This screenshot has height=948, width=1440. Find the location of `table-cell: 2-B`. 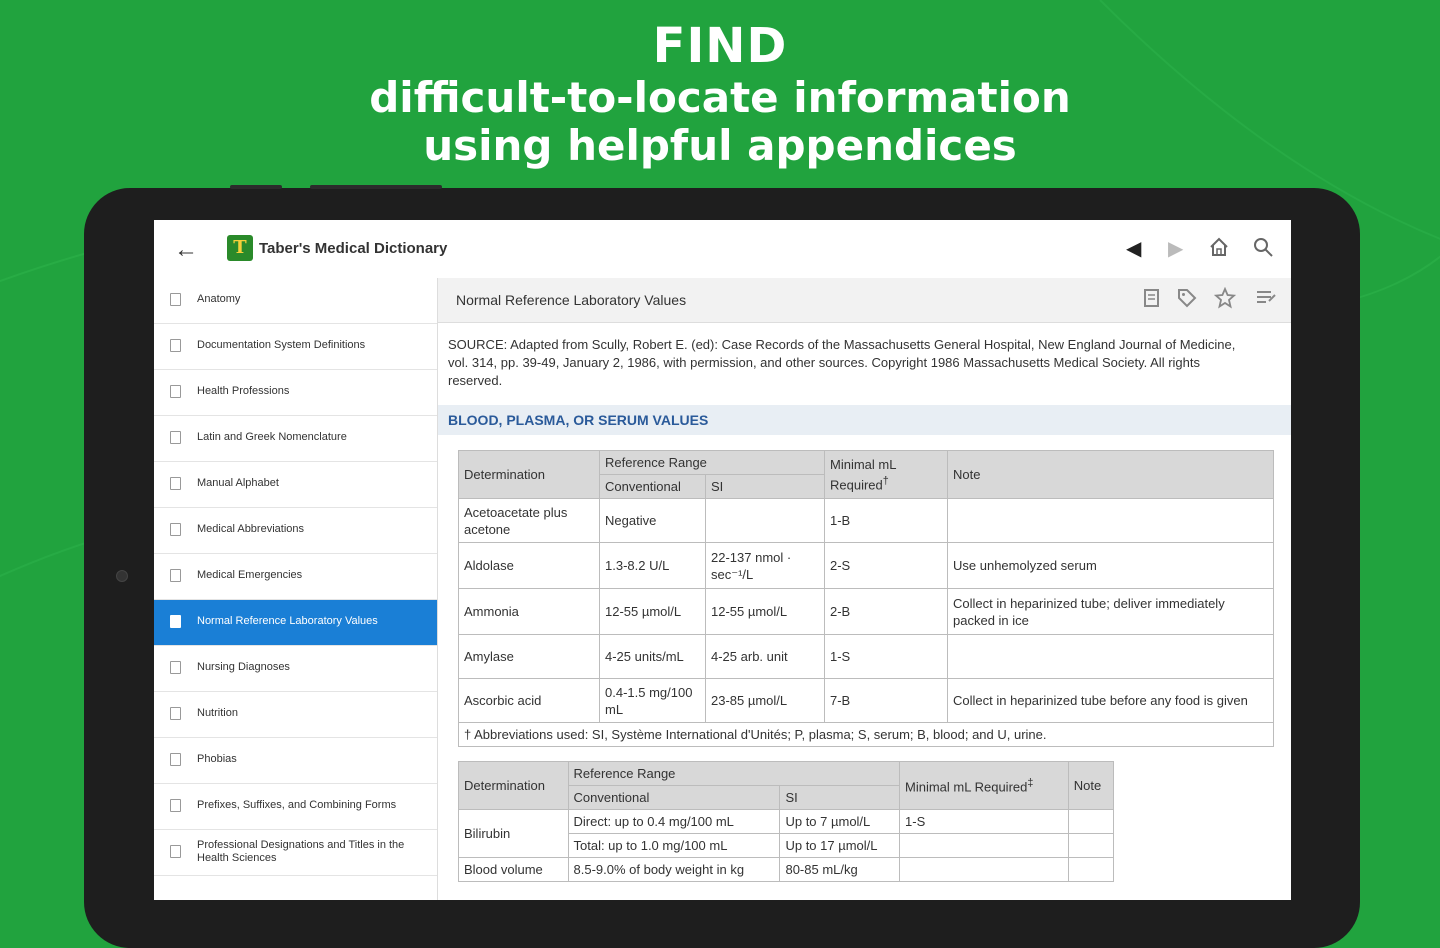

table-cell: 2-B is located at coordinates (886, 611).